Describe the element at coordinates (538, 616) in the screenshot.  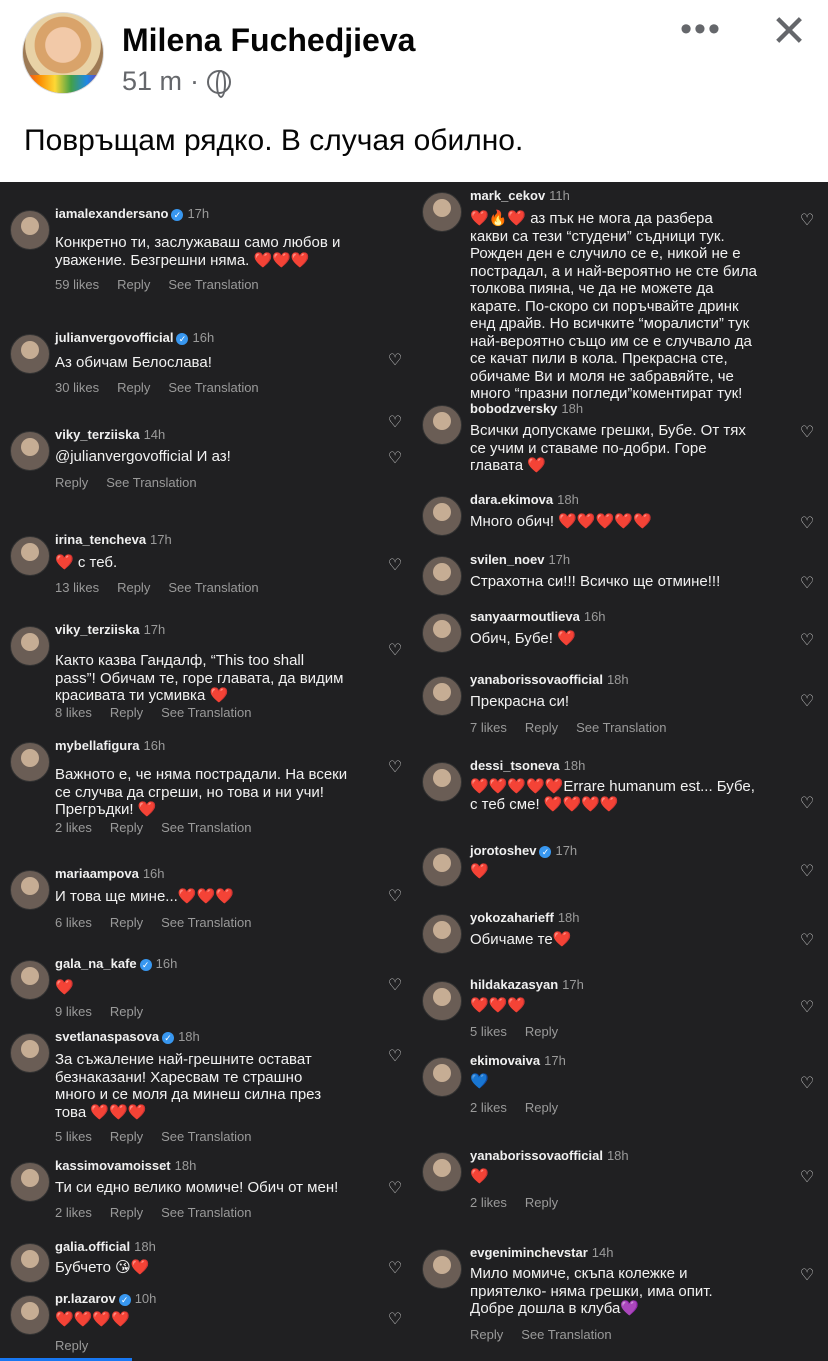
I see `comment-username: sanyaarmoutlieva 16h` at that location.